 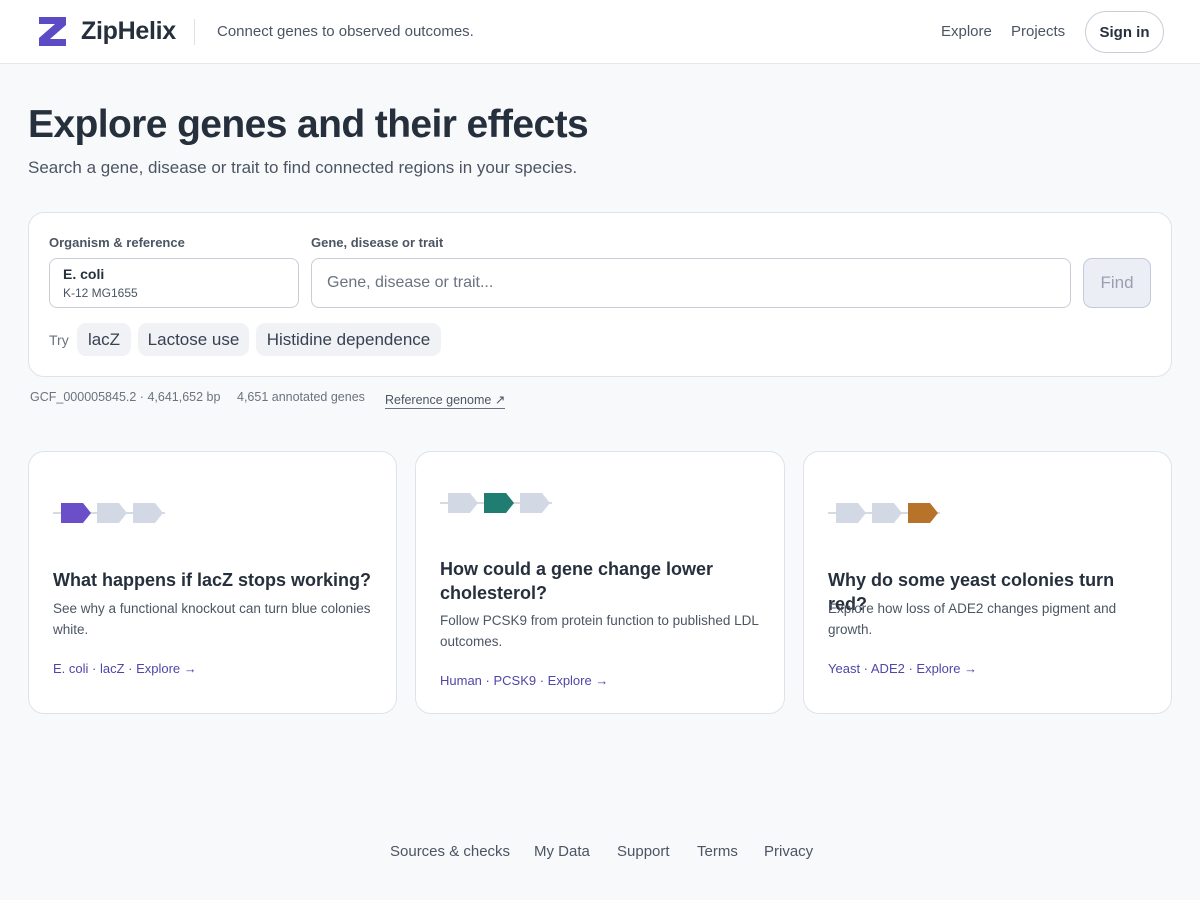 What do you see at coordinates (84, 274) in the screenshot?
I see `organism-name: E. coli` at bounding box center [84, 274].